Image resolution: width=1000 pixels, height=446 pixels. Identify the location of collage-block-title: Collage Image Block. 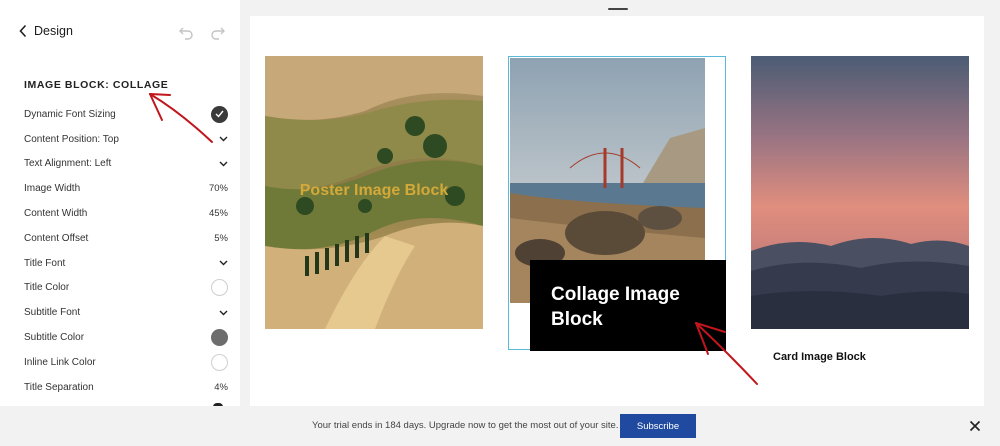
(615, 307).